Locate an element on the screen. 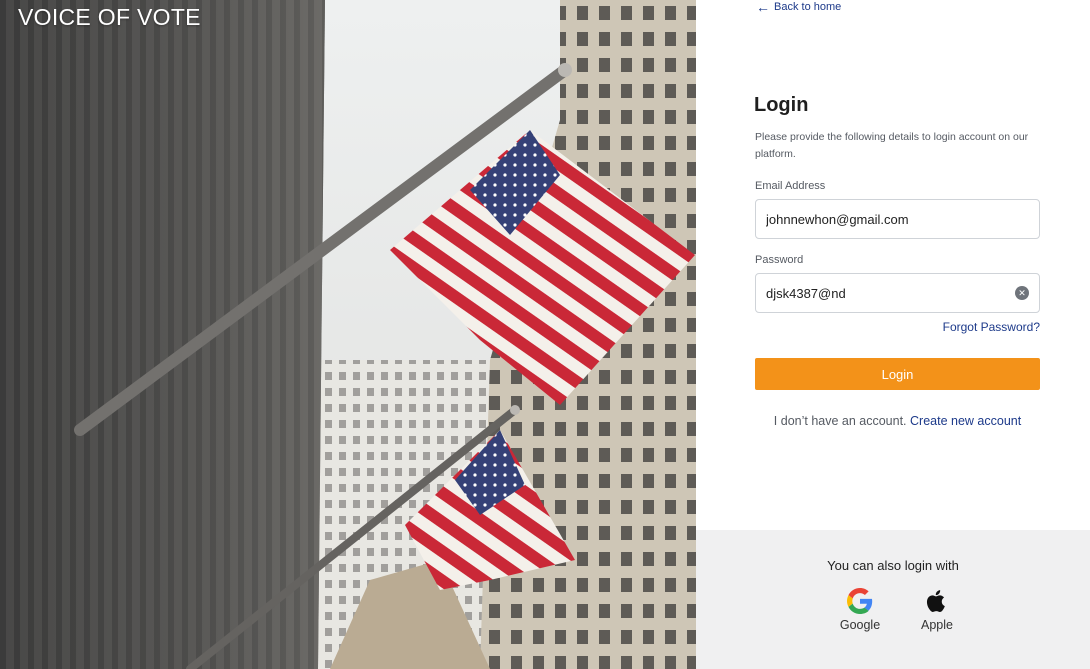 The width and height of the screenshot is (1090, 669). login-button: Login is located at coordinates (897, 374).